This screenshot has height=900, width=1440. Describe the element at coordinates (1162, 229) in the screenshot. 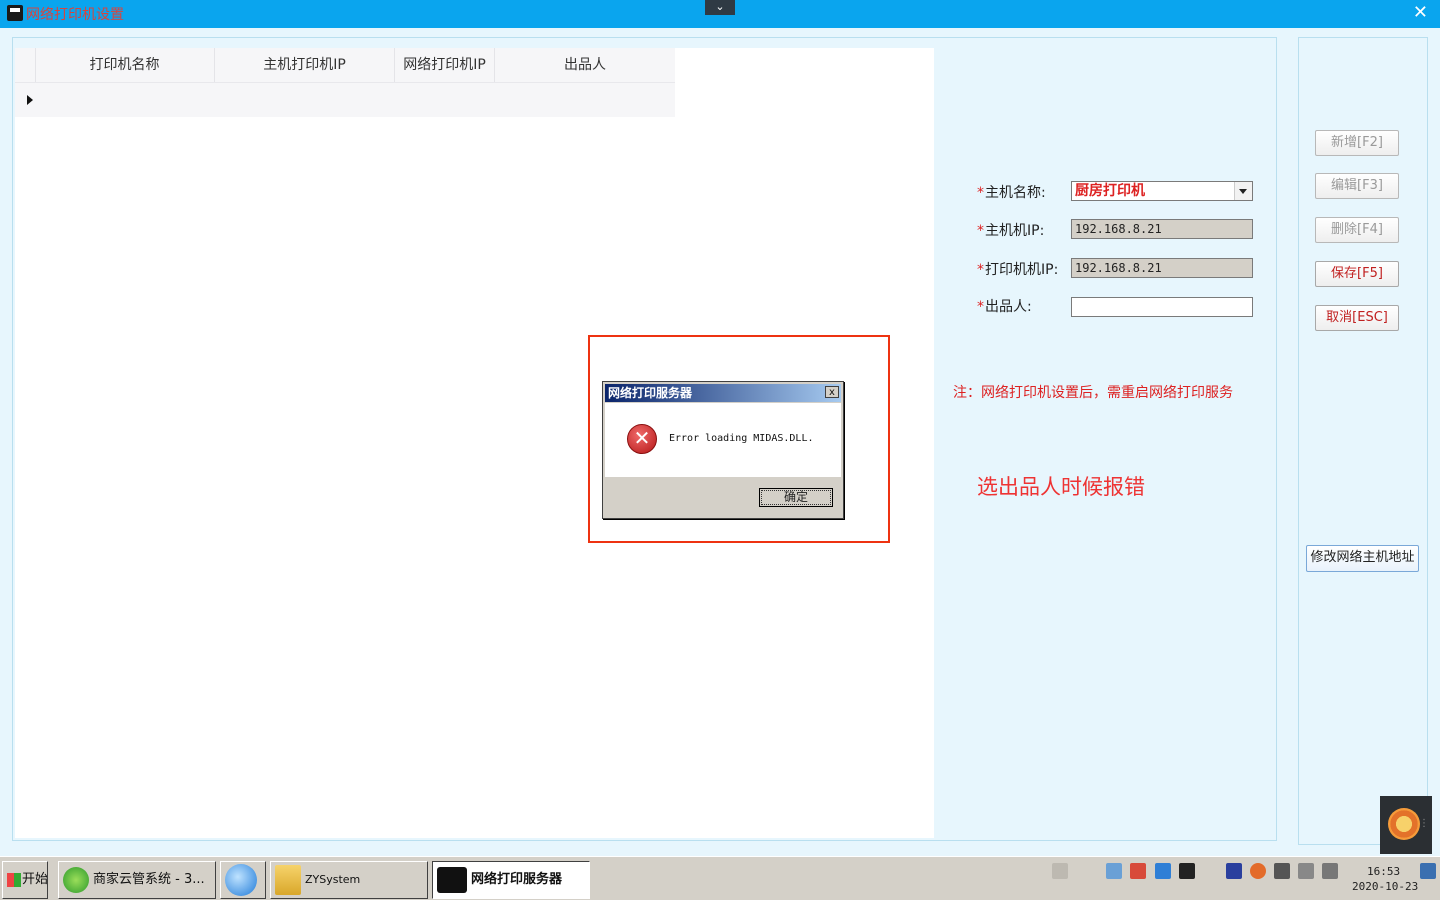

I see `host-ip-field: 192.168.8.21` at that location.